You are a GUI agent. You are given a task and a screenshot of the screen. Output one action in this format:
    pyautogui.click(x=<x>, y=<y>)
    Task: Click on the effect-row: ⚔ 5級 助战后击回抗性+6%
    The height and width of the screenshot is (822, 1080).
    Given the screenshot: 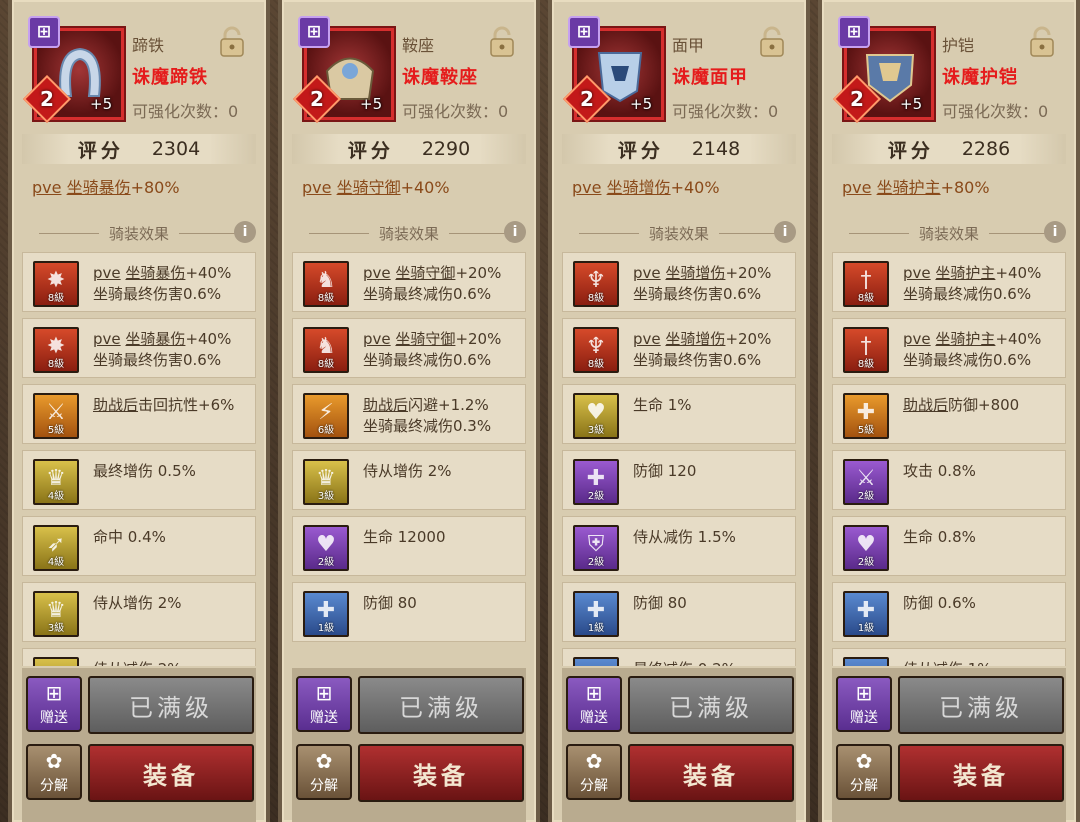 What is the action you would take?
    pyautogui.click(x=139, y=414)
    